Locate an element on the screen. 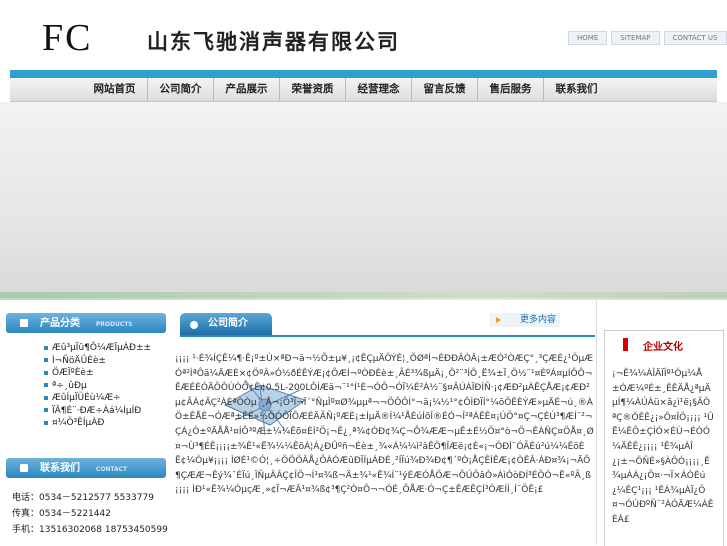 The width and height of the screenshot is (727, 546). category-label: ÏÂ¶É¨·ÐÆ÷Àá¼ÍµÍÐ is located at coordinates (97, 410).